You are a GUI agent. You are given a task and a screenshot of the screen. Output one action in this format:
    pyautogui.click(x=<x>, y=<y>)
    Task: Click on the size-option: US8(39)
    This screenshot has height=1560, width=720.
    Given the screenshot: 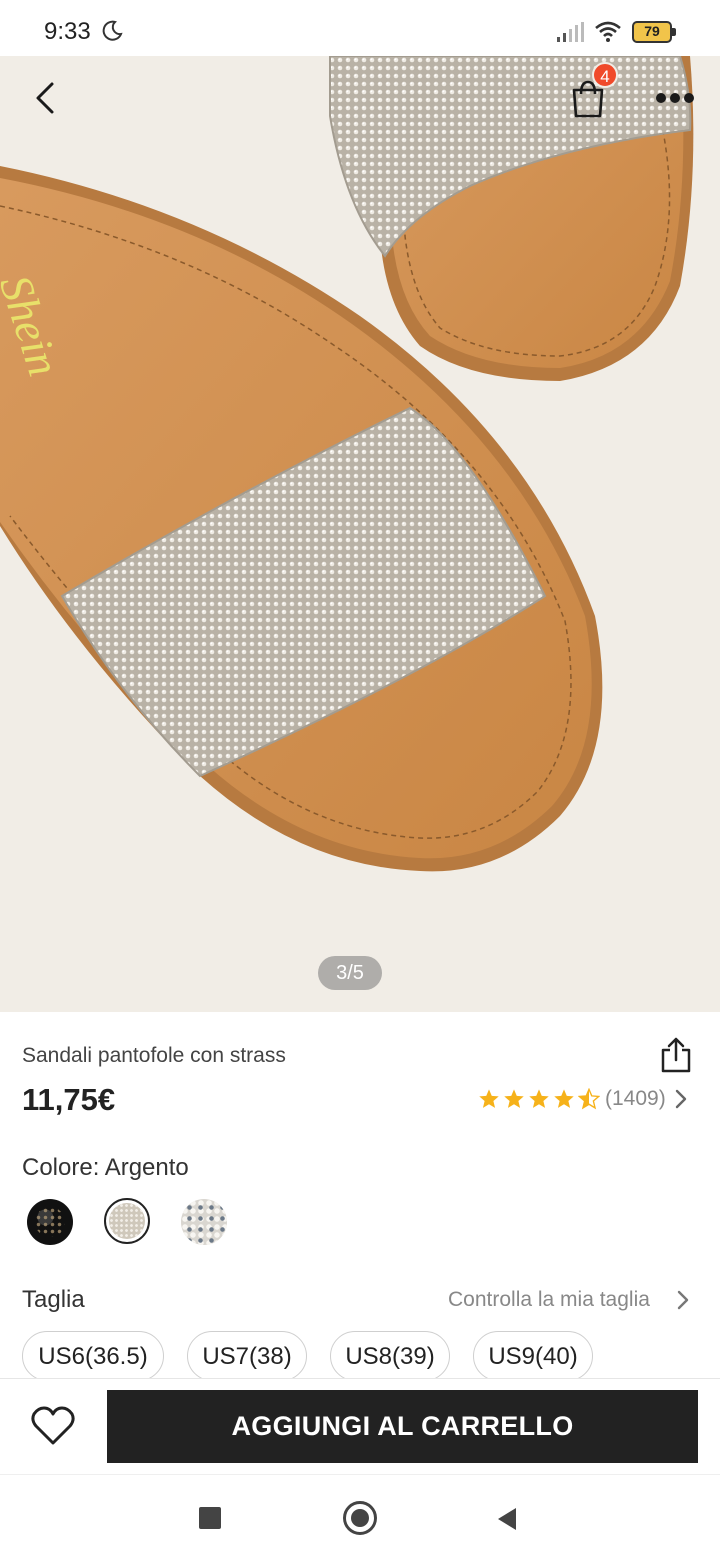 What is the action you would take?
    pyautogui.click(x=390, y=1356)
    